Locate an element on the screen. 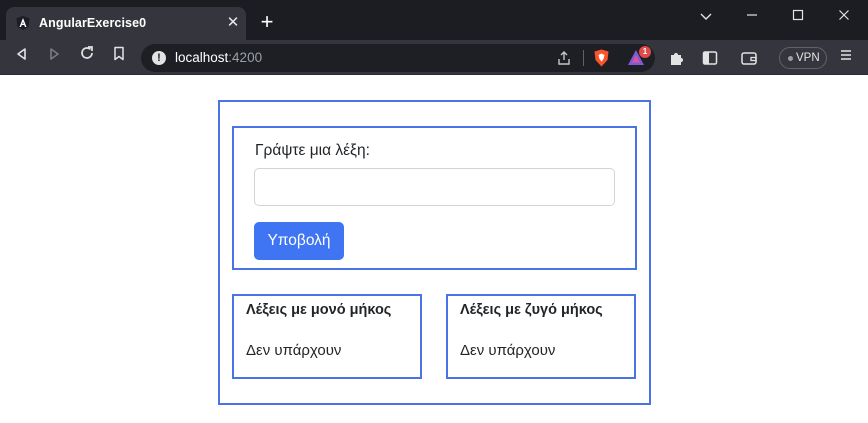 The height and width of the screenshot is (423, 868). address-bar-divider is located at coordinates (583, 58).